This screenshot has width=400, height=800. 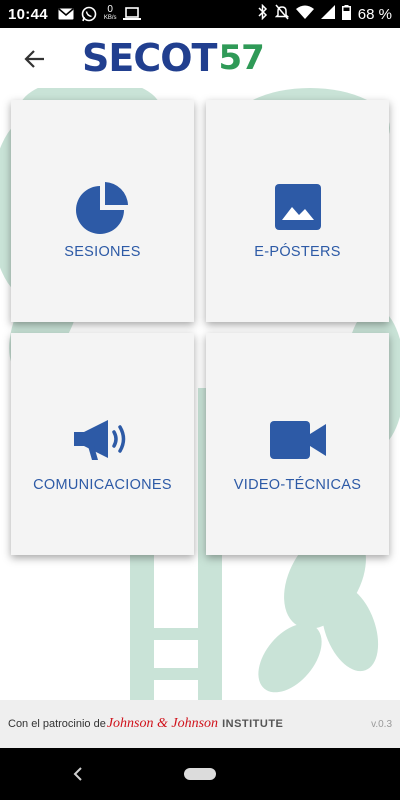 I want to click on tile-sesiones: SESIONES, so click(x=102, y=211).